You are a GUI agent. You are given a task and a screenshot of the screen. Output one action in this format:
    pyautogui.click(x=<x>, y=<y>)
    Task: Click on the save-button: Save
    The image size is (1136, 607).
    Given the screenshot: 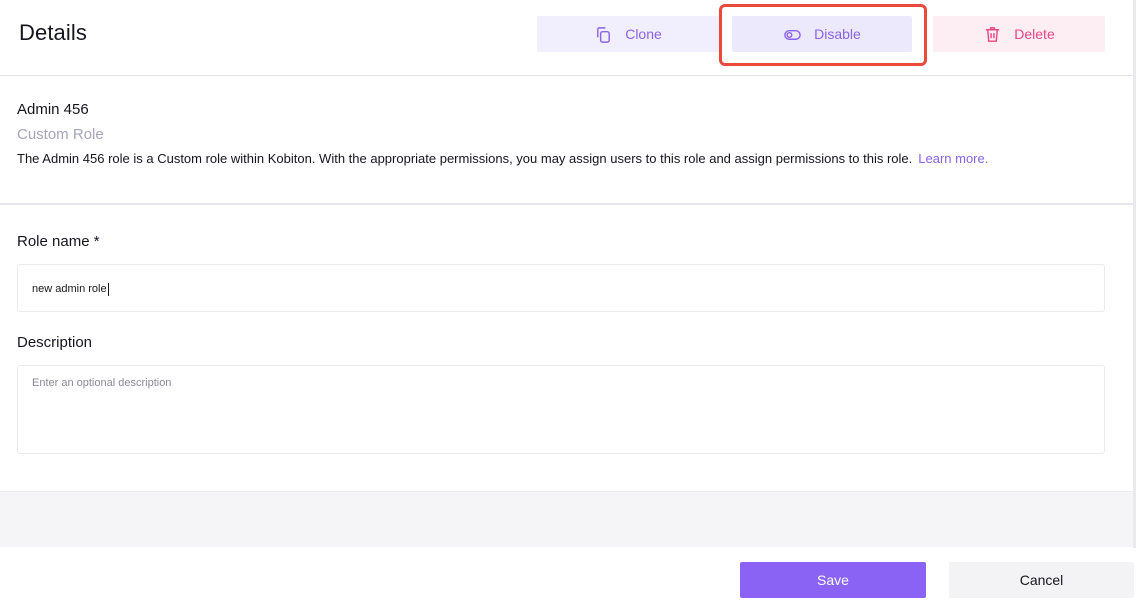 What is the action you would take?
    pyautogui.click(x=833, y=580)
    